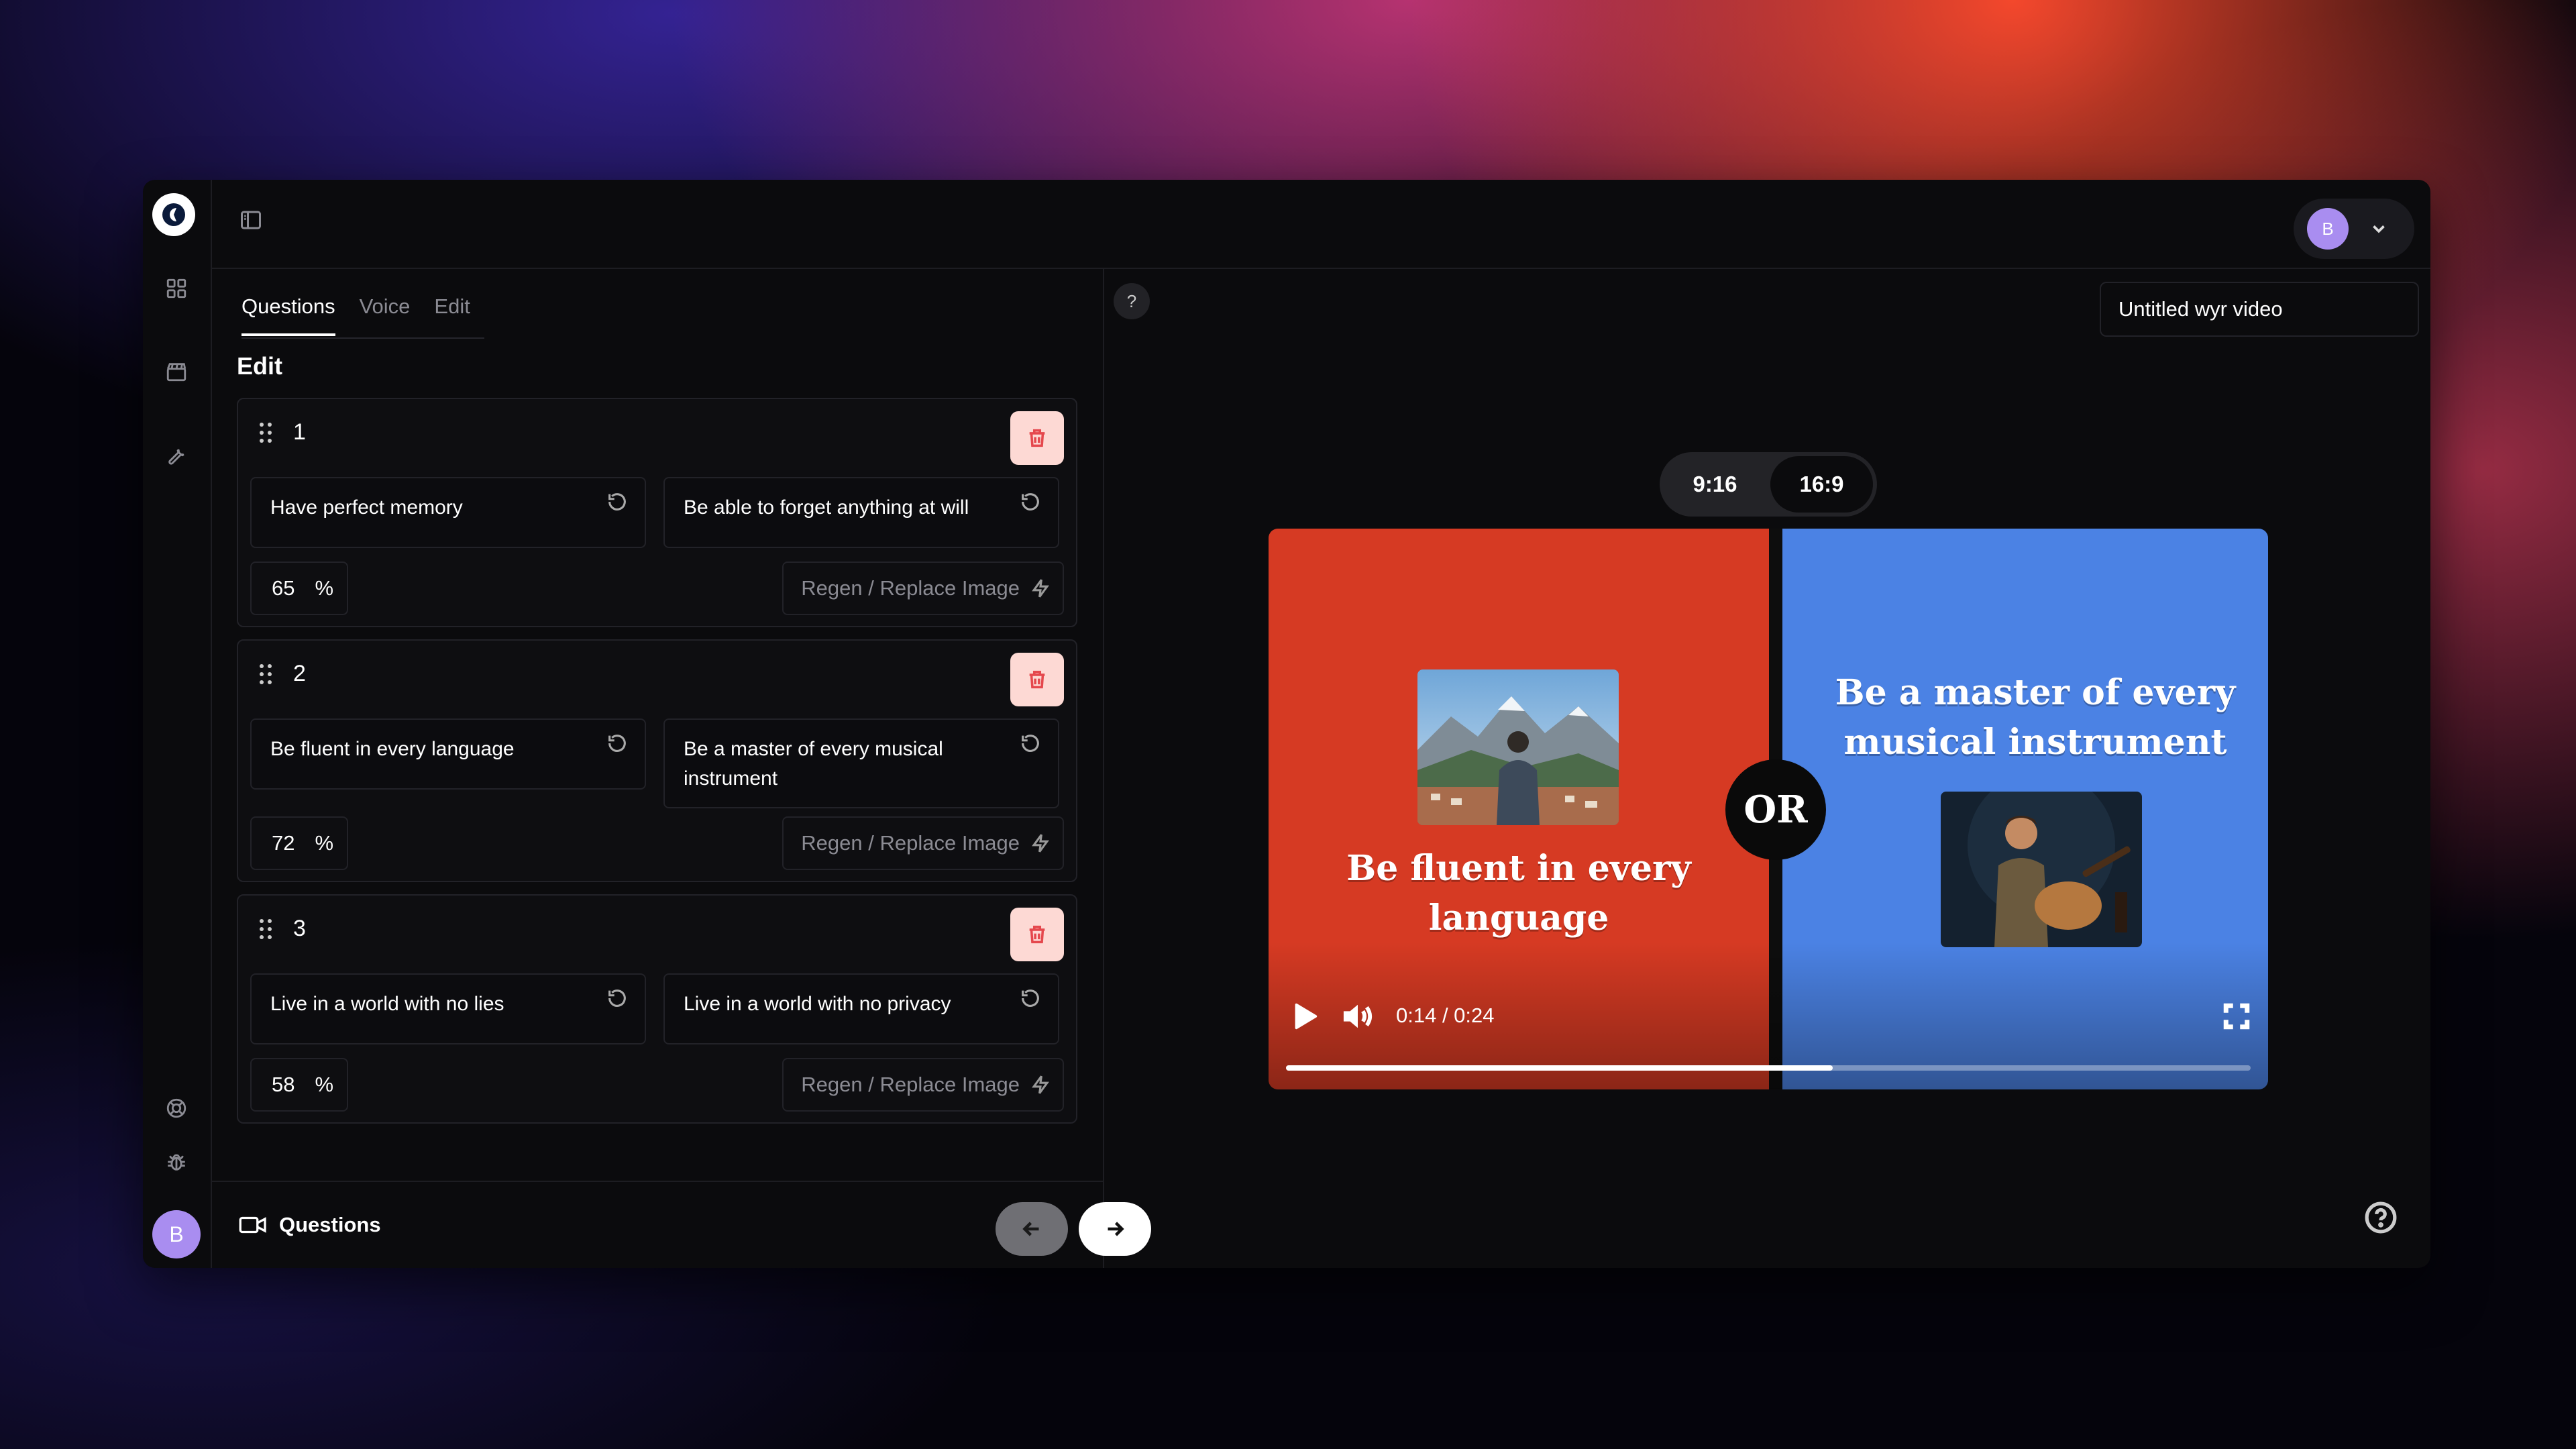 Image resolution: width=2576 pixels, height=1449 pixels. I want to click on aspect-16-9-option: 16:9, so click(1821, 484).